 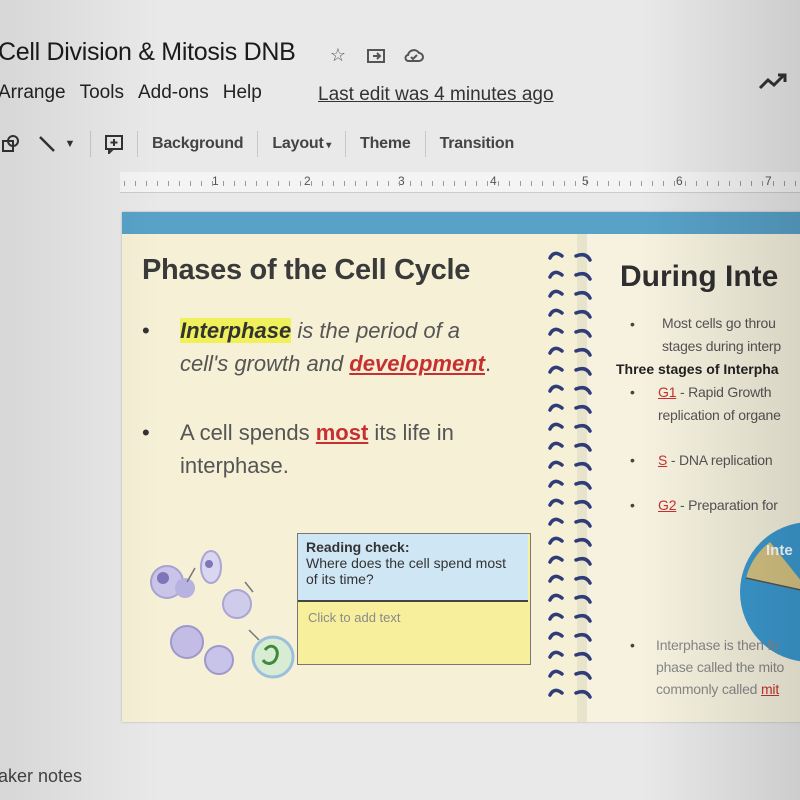 What do you see at coordinates (414, 55) in the screenshot?
I see `cloud-icon` at bounding box center [414, 55].